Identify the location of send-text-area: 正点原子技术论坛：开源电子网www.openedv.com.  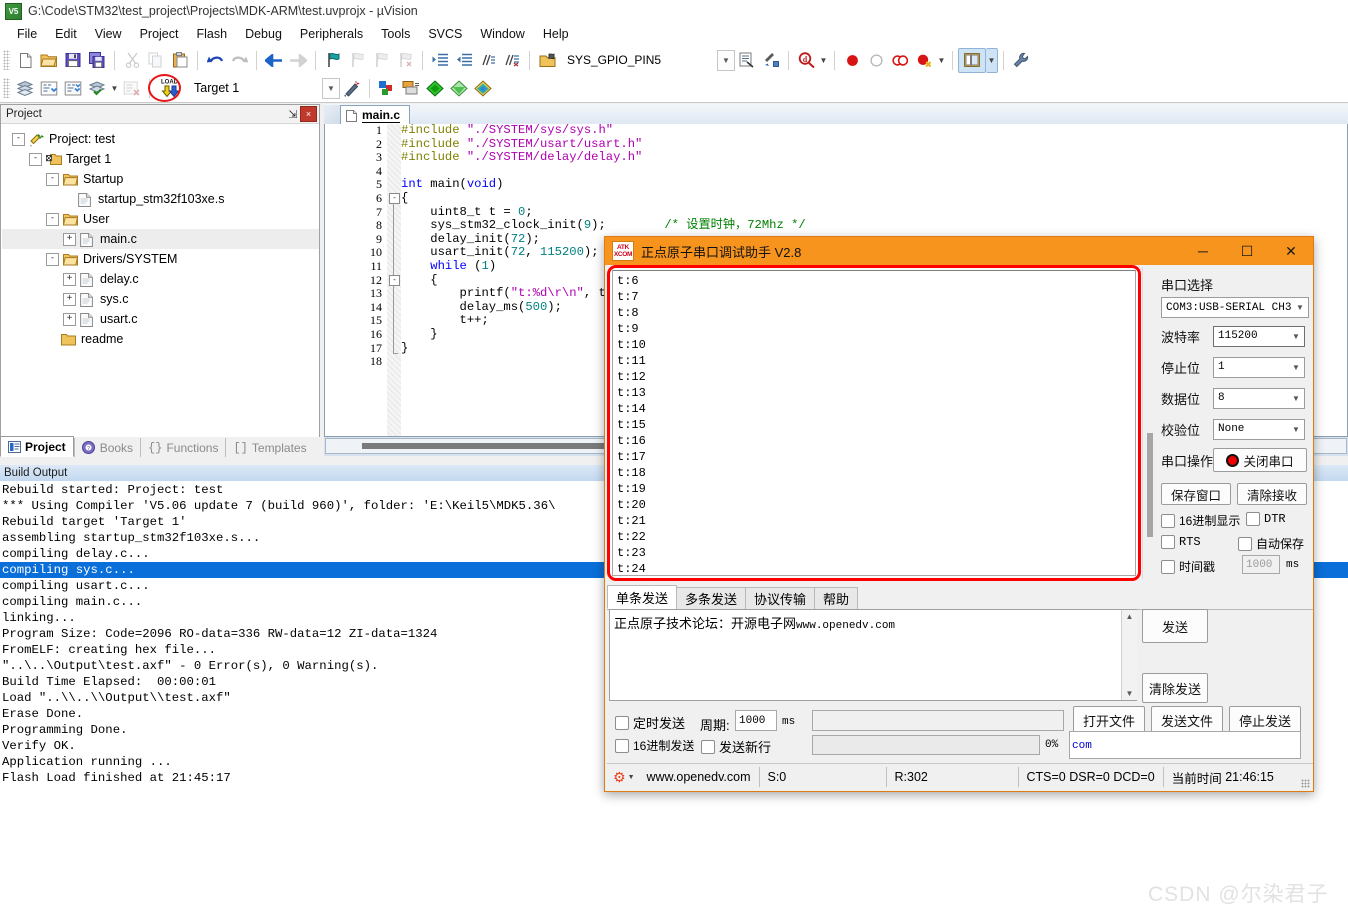
(873, 655).